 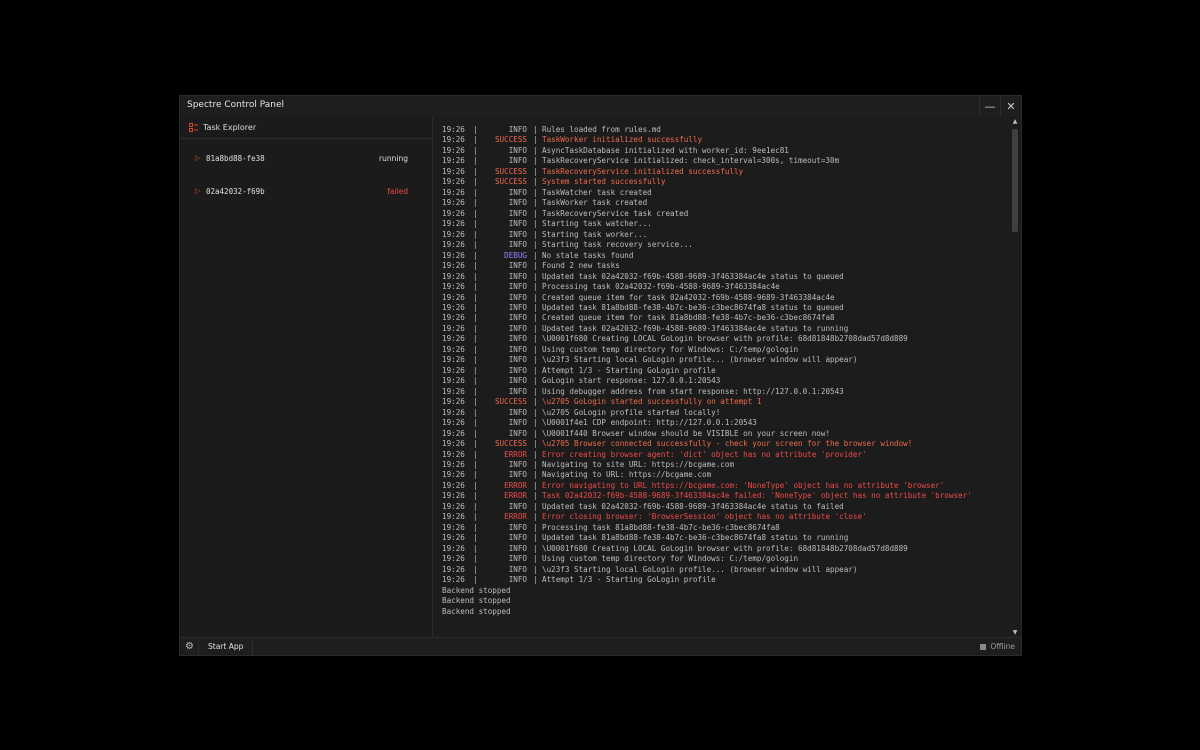 What do you see at coordinates (1015, 122) in the screenshot?
I see `scroll-up-icon: ▲` at bounding box center [1015, 122].